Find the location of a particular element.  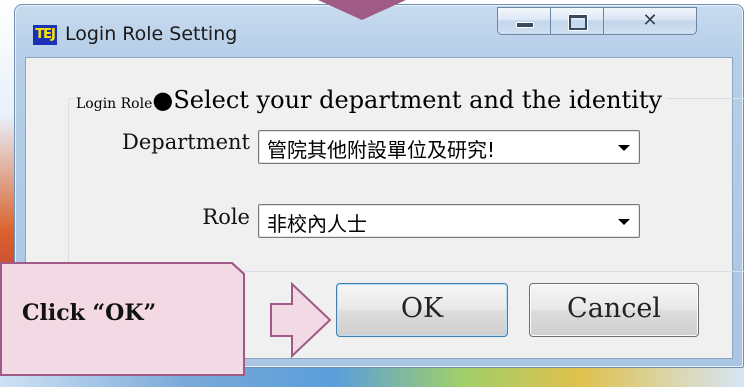

role-selected-value: 非校內人士 is located at coordinates (317, 224).